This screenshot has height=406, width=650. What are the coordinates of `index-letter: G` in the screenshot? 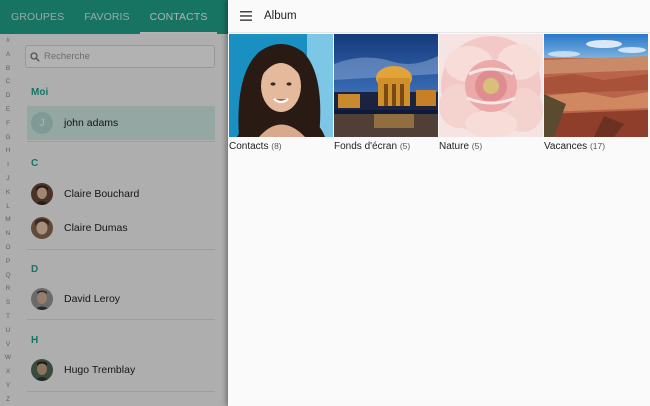 It's located at (8, 138).